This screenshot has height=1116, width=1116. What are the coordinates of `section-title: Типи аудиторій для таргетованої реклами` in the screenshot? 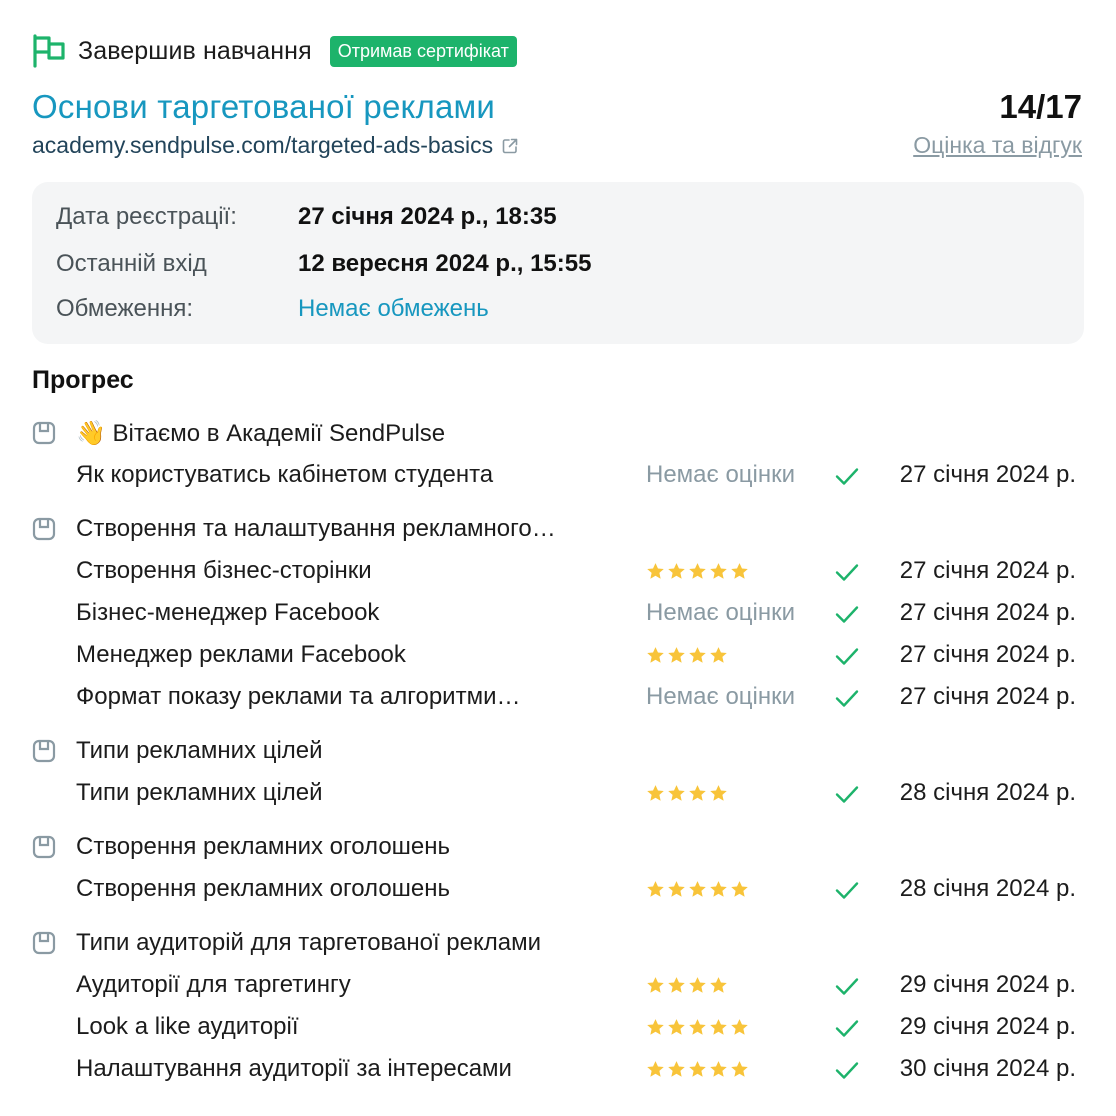 It's located at (286, 943).